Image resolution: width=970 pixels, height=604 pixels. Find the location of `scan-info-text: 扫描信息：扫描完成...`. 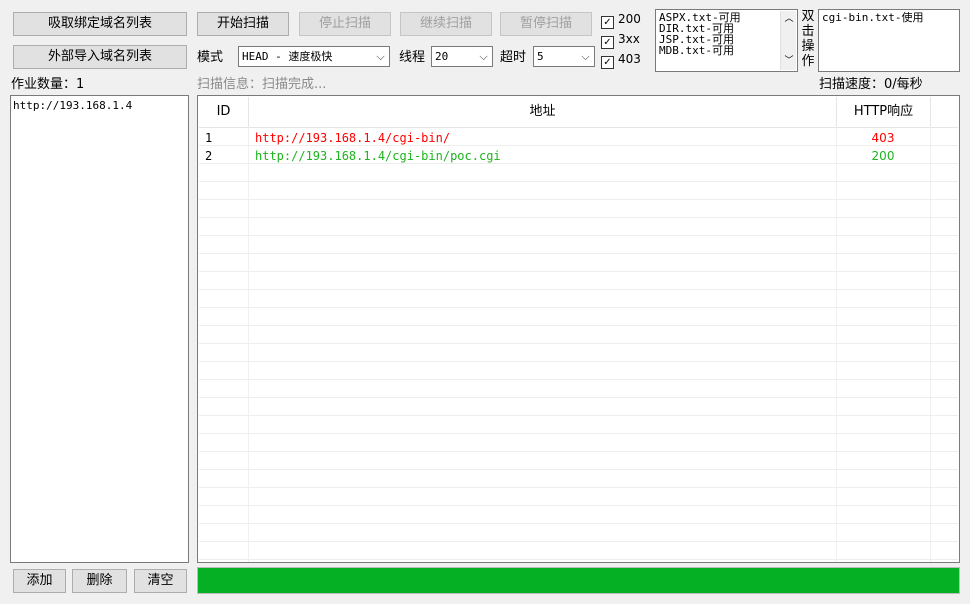

scan-info-text: 扫描信息：扫描完成... is located at coordinates (262, 84).